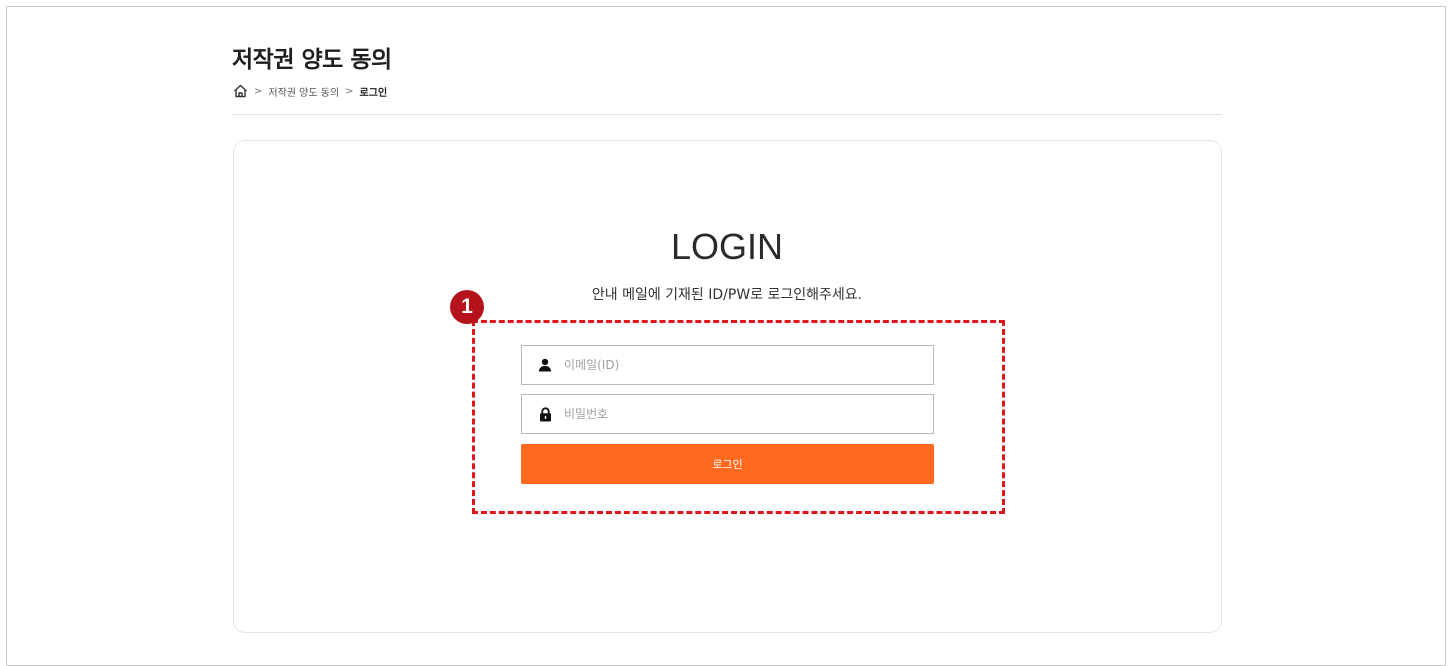 The height and width of the screenshot is (666, 1454). What do you see at coordinates (727, 246) in the screenshot?
I see `login-title: LOGIN` at bounding box center [727, 246].